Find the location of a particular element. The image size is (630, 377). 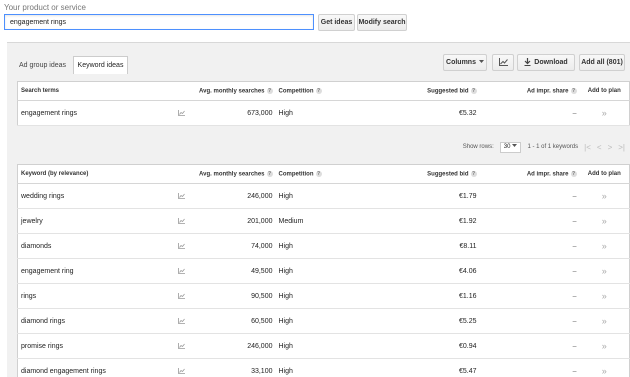

last-page-icon: >| is located at coordinates (621, 147).